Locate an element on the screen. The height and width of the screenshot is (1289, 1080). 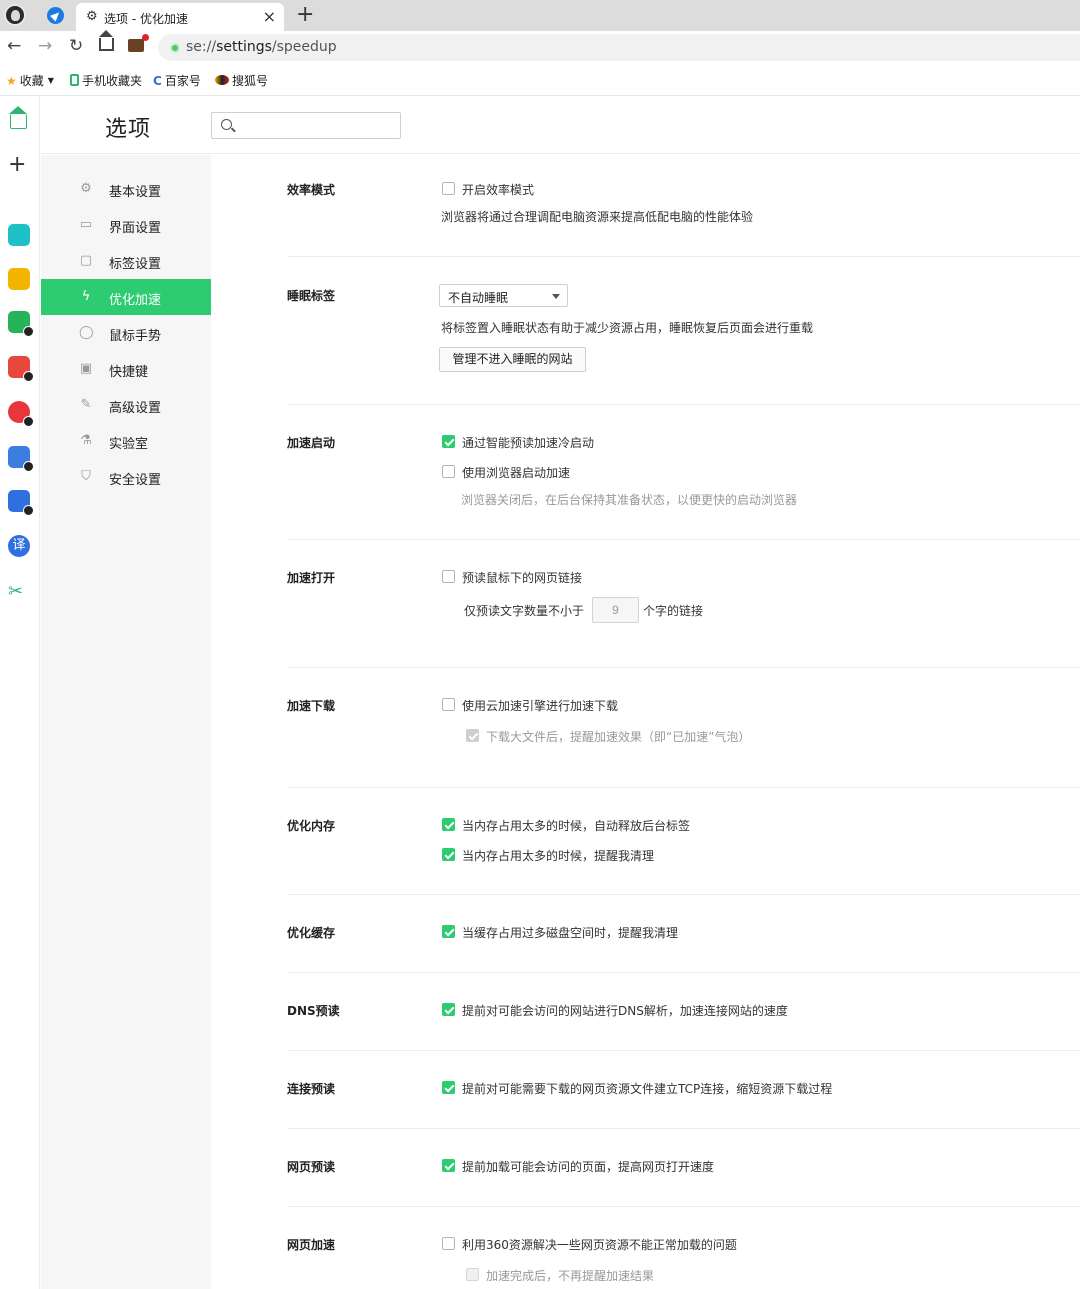
section-title-prefetch: 网页预读 is located at coordinates (311, 1167).